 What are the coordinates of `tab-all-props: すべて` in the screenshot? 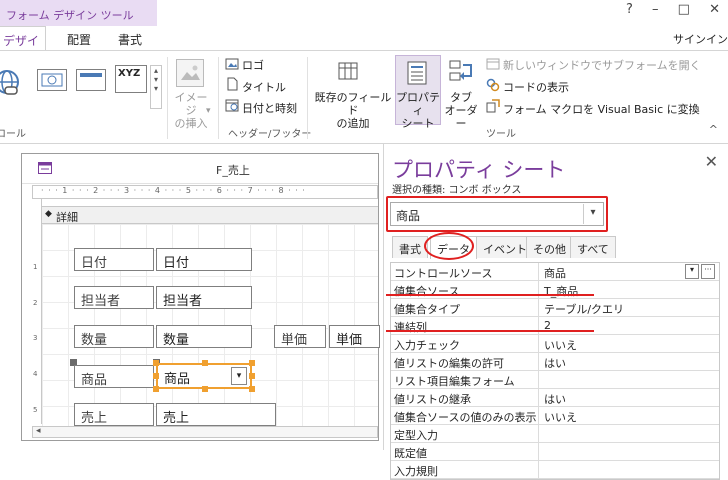 It's located at (593, 247).